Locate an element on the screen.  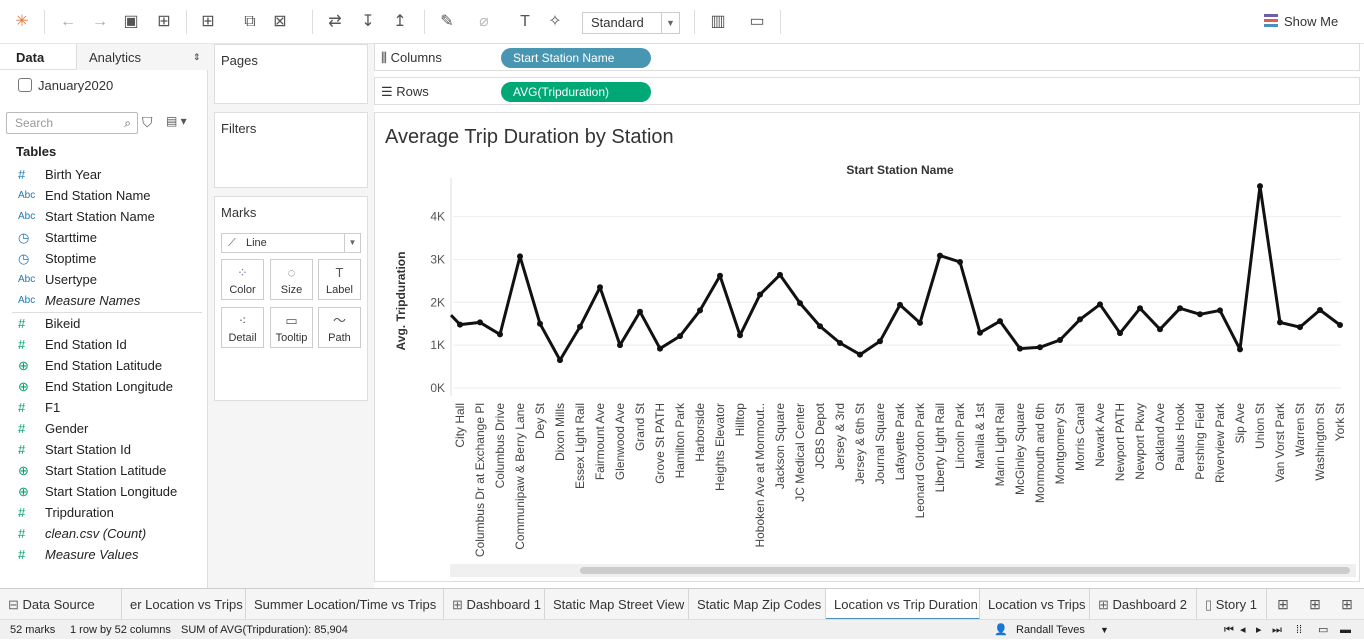
sheet-tab: ▯ Story 1 is located at coordinates (1232, 604).